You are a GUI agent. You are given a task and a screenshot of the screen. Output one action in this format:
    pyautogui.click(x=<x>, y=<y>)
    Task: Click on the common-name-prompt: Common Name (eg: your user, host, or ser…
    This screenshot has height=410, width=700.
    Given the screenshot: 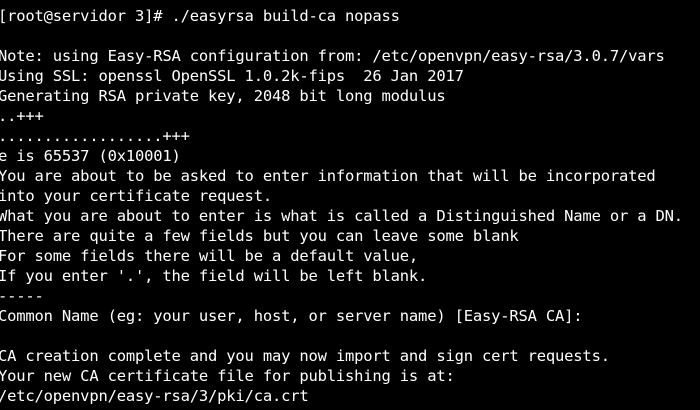 What is the action you would take?
    pyautogui.click(x=350, y=316)
    